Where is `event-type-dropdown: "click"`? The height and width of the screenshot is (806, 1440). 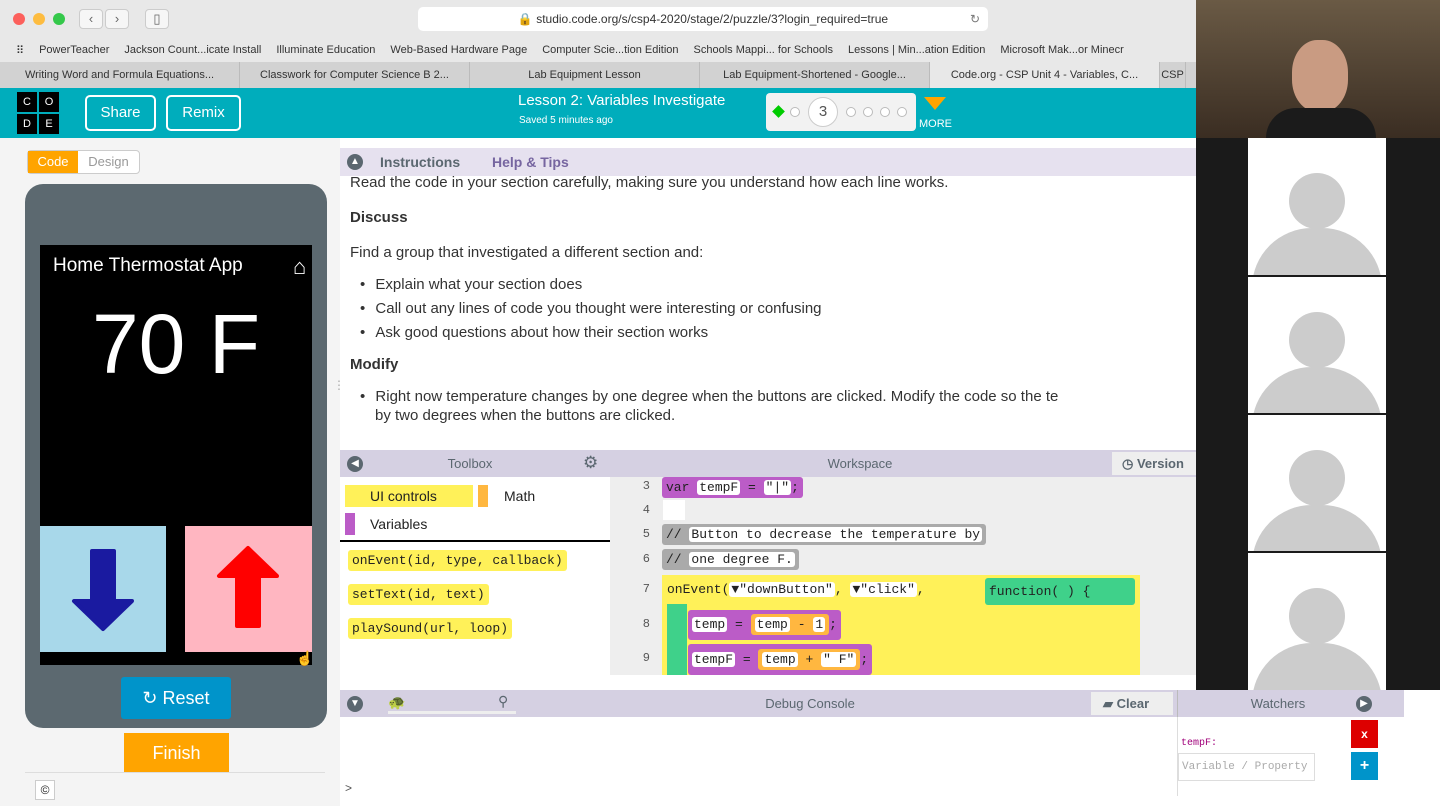
event-type-dropdown: "click" is located at coordinates (887, 589).